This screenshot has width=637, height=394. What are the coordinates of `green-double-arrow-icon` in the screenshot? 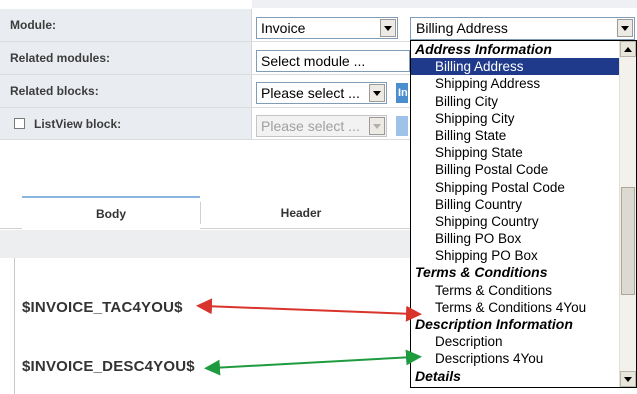 It's located at (313, 362).